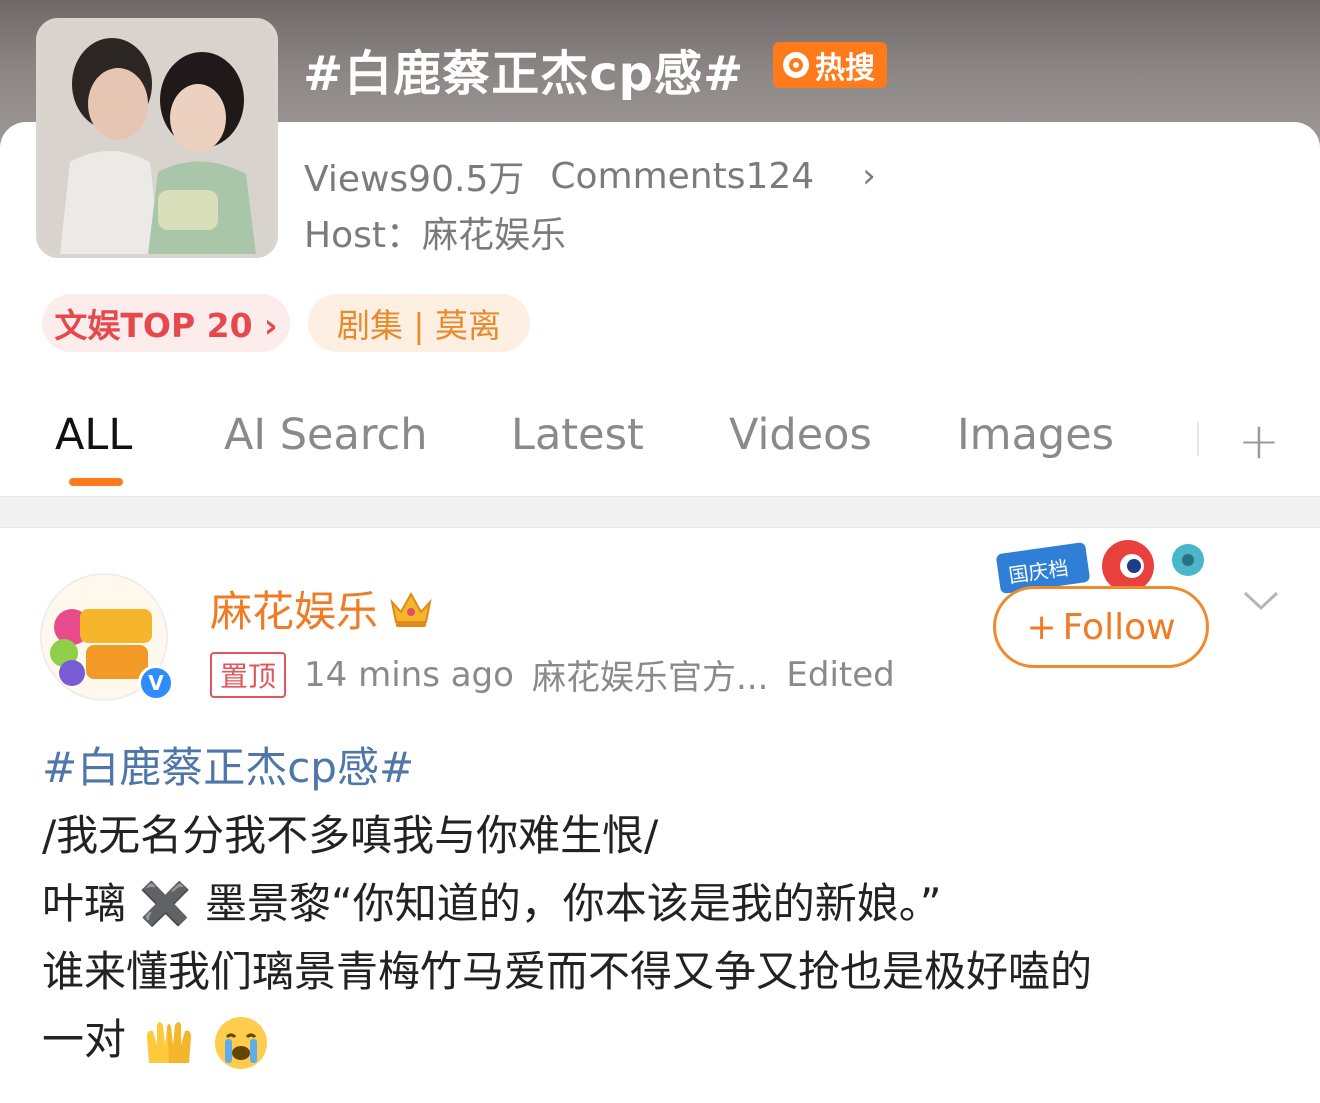 The image size is (1320, 1103). What do you see at coordinates (350, 835) in the screenshot?
I see `post-line: /我无名分我不多嗔我与你难生恨/` at bounding box center [350, 835].